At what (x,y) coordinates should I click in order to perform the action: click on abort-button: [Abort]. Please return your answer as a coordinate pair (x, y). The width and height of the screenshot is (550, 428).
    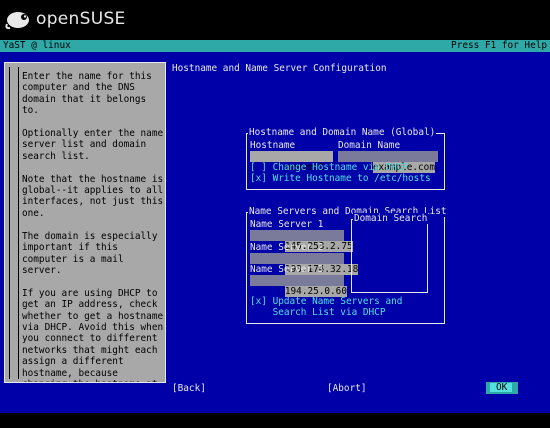
    Looking at the image, I should click on (347, 388).